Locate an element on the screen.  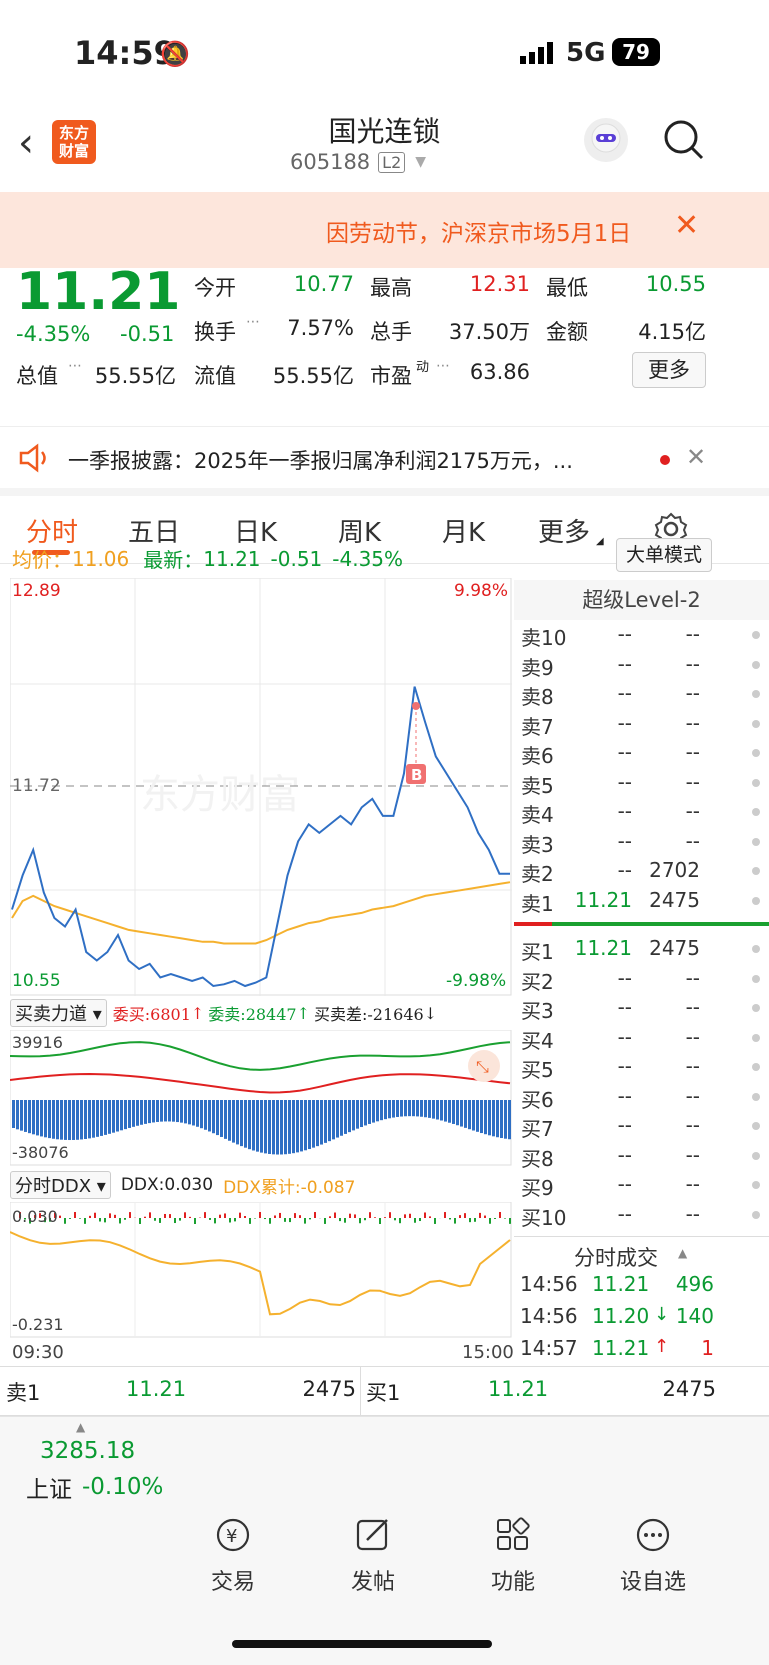
more-button: 更多 is located at coordinates (669, 370).